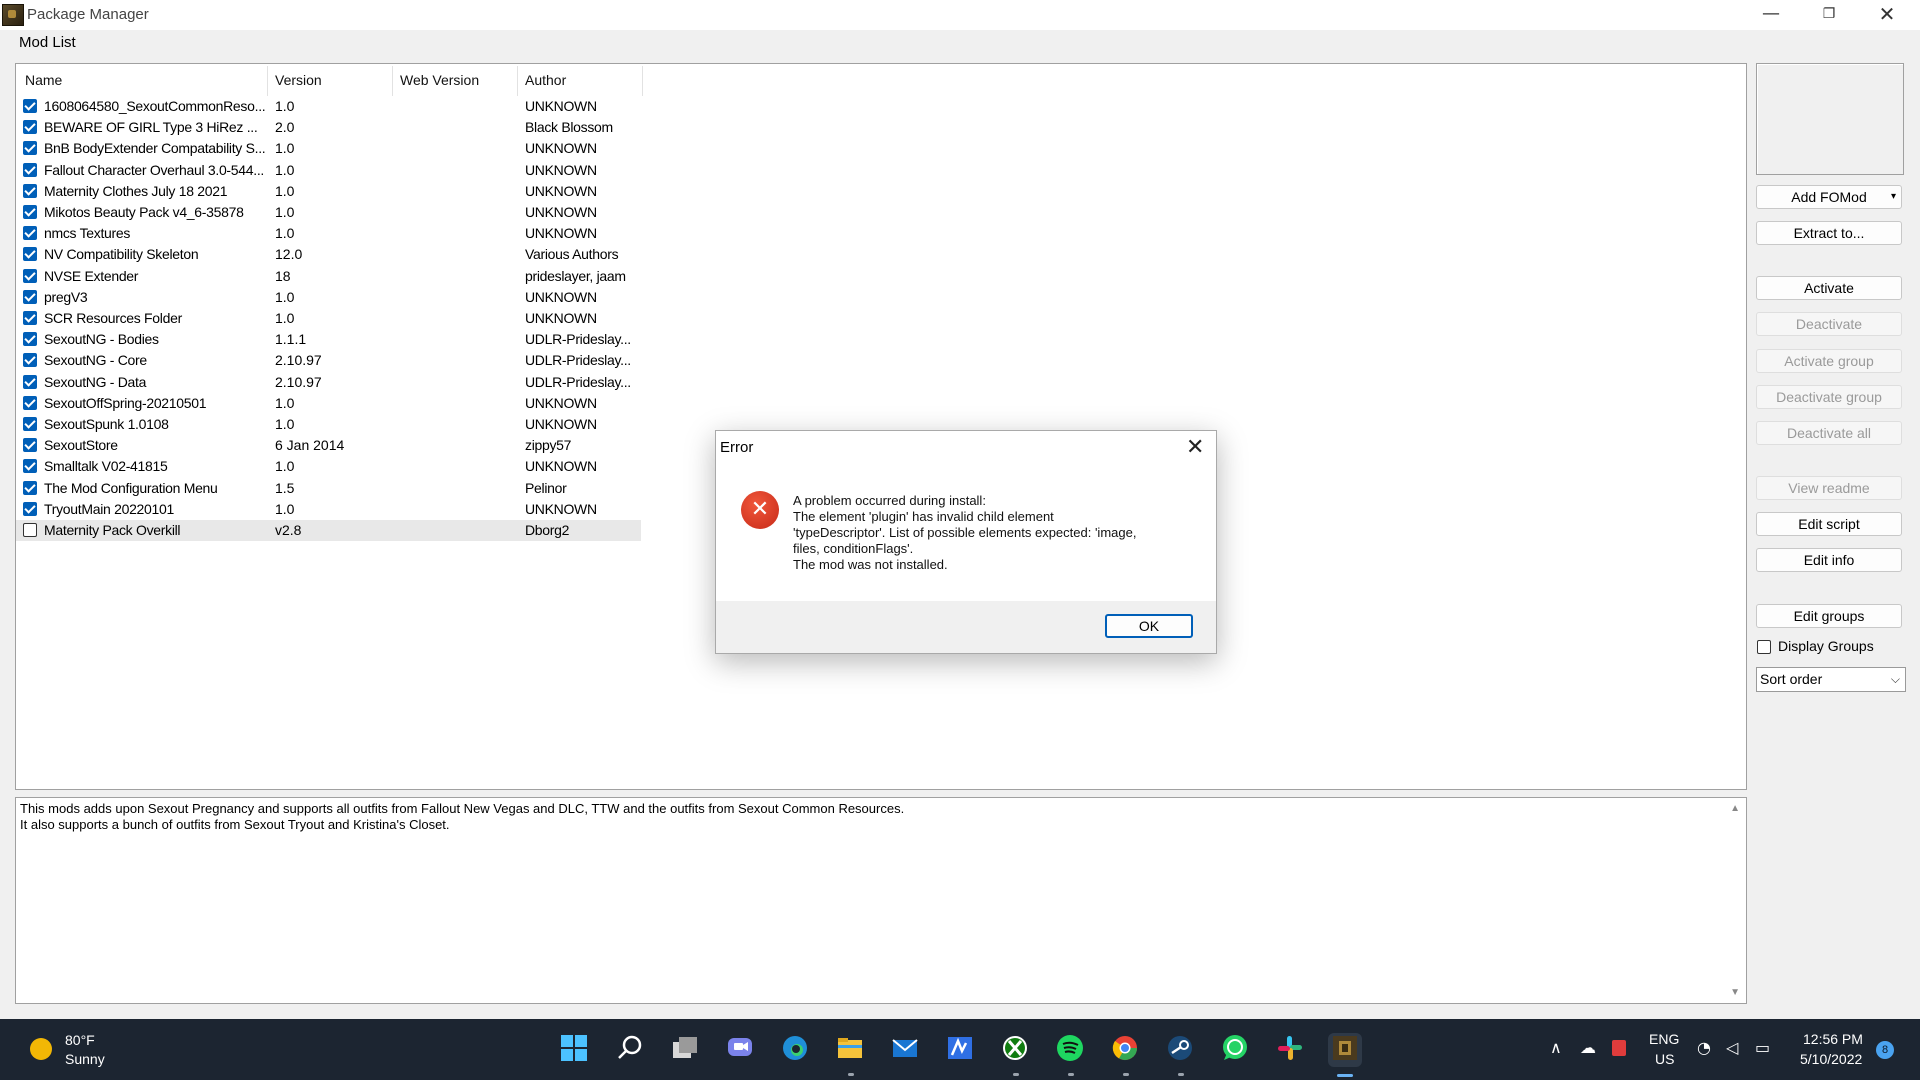 The image size is (1920, 1080). Describe the element at coordinates (1664, 1059) in the screenshot. I see `input-region: US` at that location.